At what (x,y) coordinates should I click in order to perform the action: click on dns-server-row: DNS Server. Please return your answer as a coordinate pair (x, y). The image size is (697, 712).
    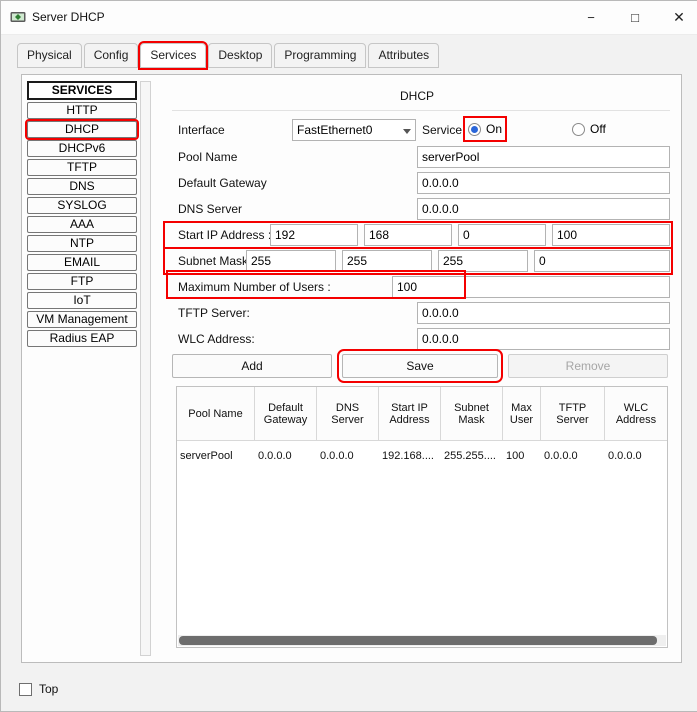
    Looking at the image, I should click on (418, 209).